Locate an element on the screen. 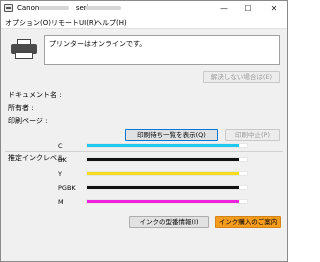  ink-label-m: M is located at coordinates (61, 202).